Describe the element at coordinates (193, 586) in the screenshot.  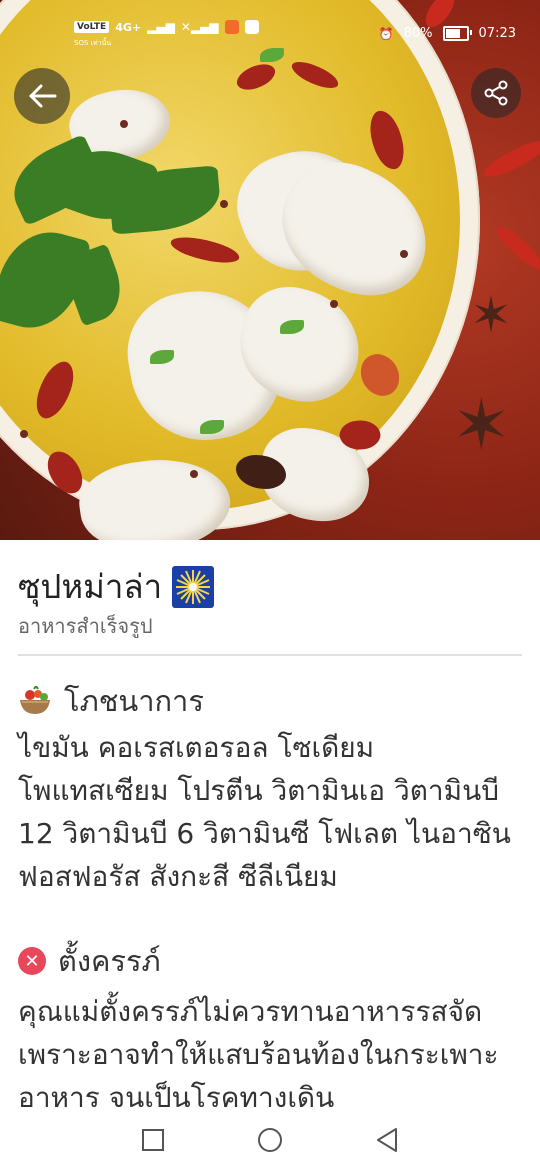
I see `sparkler-icon` at that location.